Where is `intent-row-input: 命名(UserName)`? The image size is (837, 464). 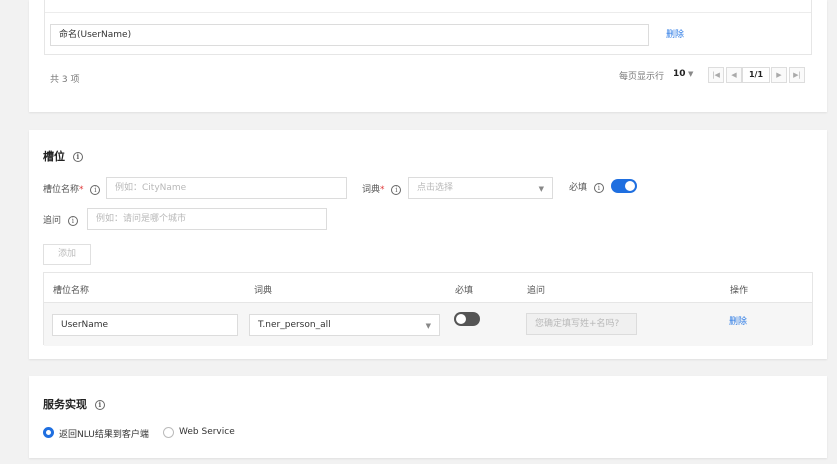
intent-row-input: 命名(UserName) is located at coordinates (349, 35).